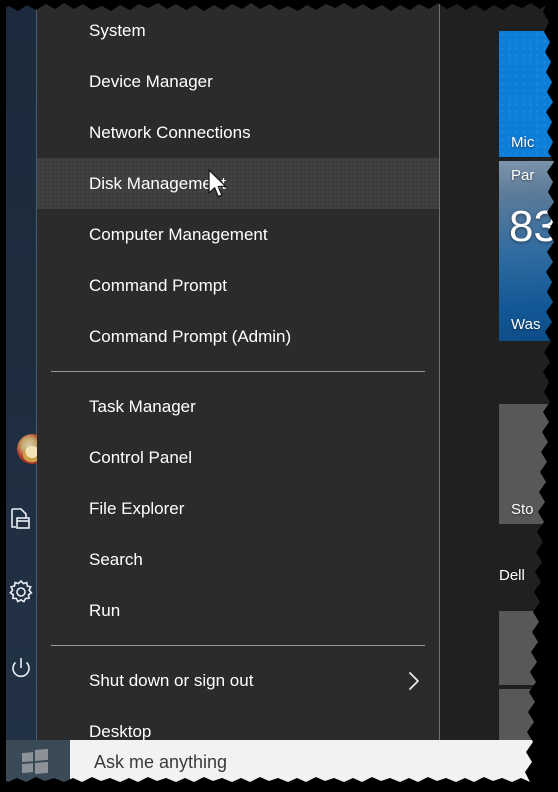 This screenshot has height=792, width=558. What do you see at coordinates (238, 559) in the screenshot?
I see `menu-item-search: Search` at bounding box center [238, 559].